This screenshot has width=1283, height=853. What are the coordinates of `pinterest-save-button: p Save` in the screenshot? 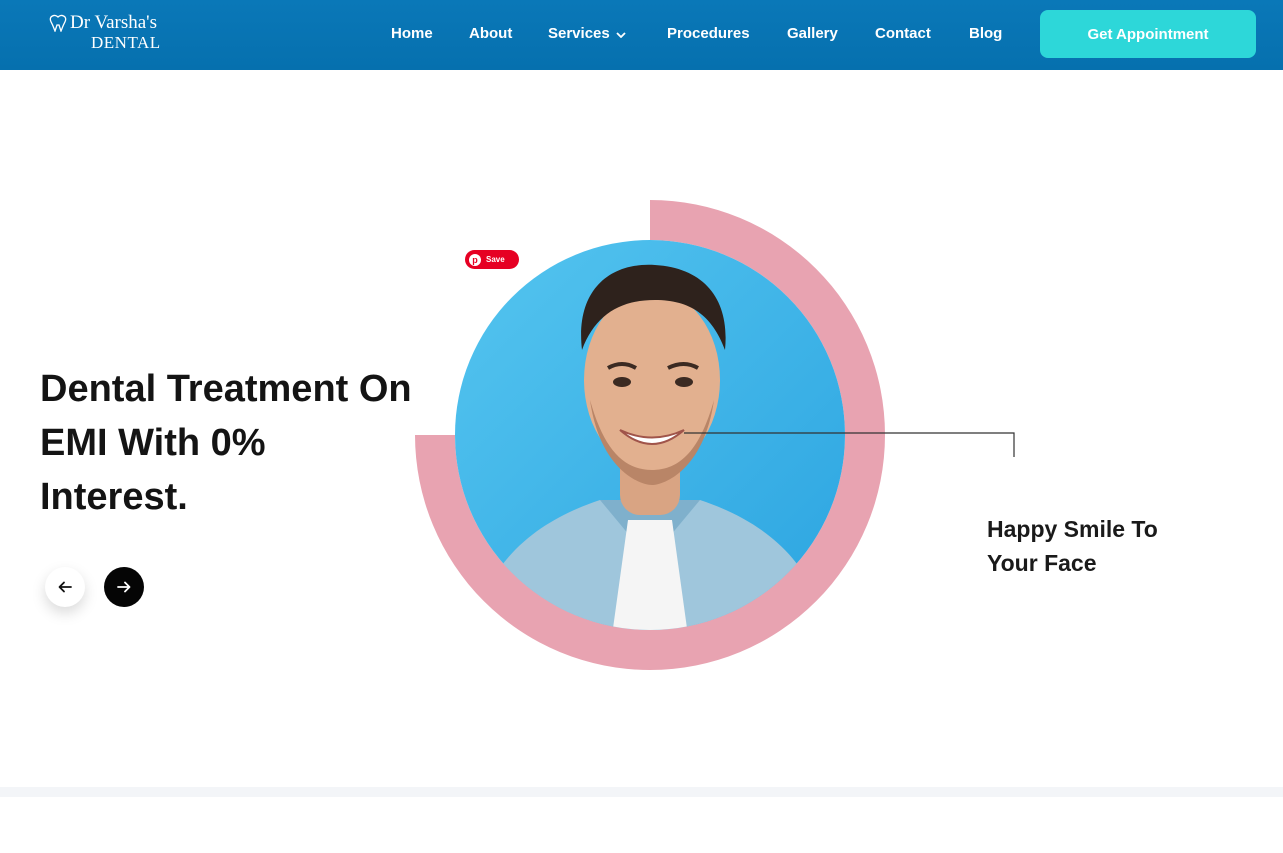 It's located at (492, 259).